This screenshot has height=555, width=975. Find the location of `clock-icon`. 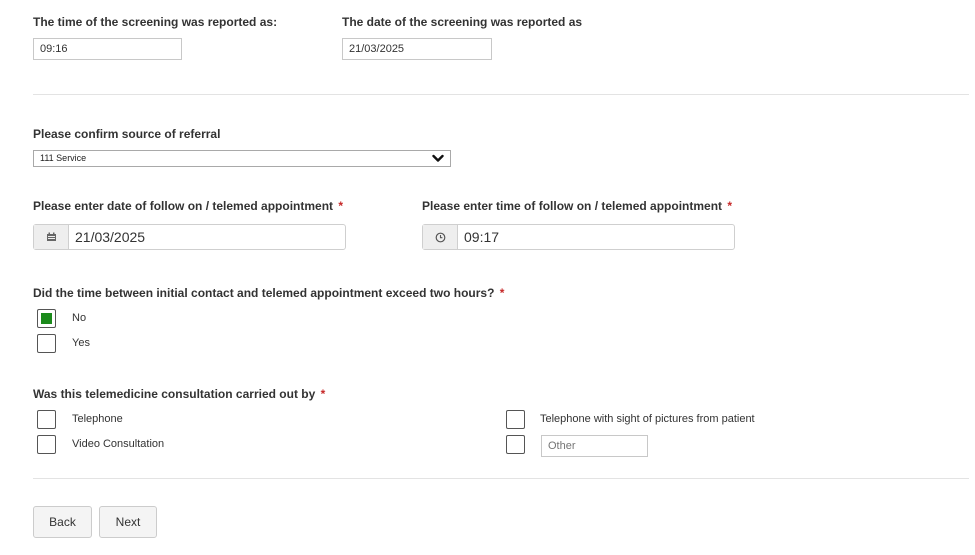

clock-icon is located at coordinates (440, 237).